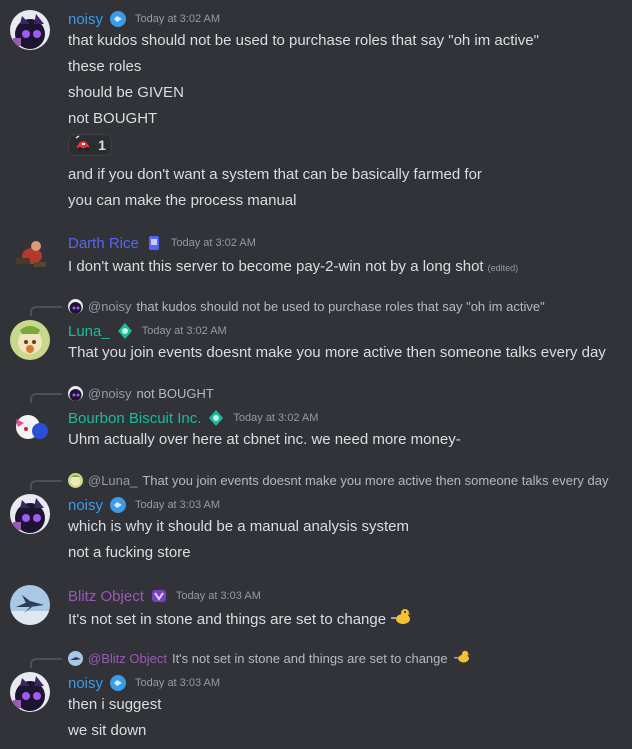 The height and width of the screenshot is (749, 632). I want to click on edited-label: (edited), so click(503, 268).